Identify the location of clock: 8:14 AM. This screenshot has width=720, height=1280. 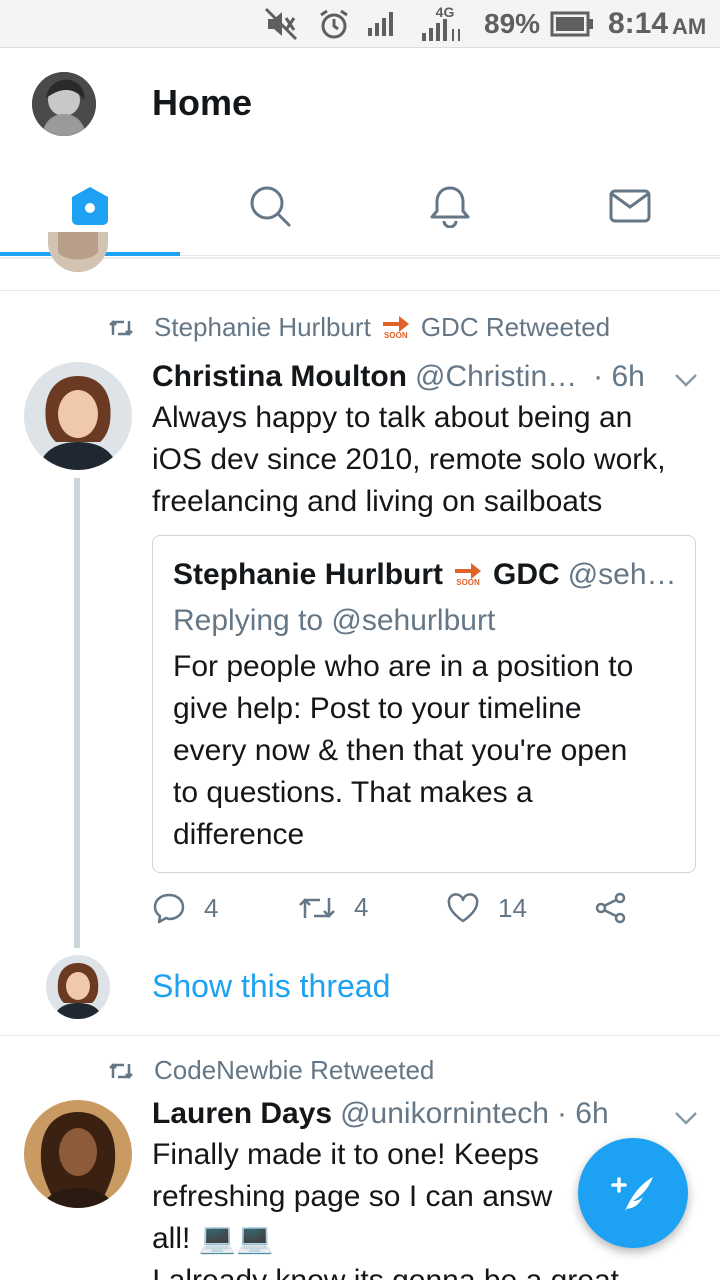
(657, 24).